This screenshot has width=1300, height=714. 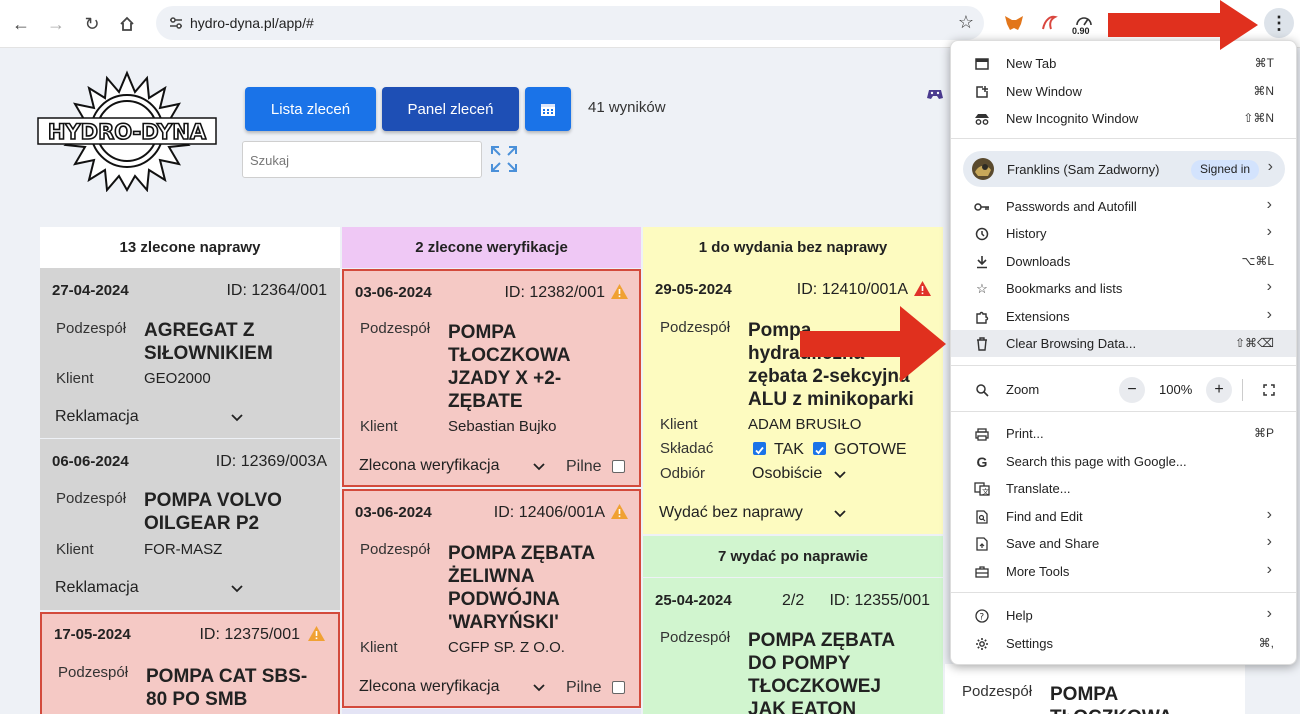 What do you see at coordinates (1123, 233) in the screenshot?
I see `menu-item-history: History ›` at bounding box center [1123, 233].